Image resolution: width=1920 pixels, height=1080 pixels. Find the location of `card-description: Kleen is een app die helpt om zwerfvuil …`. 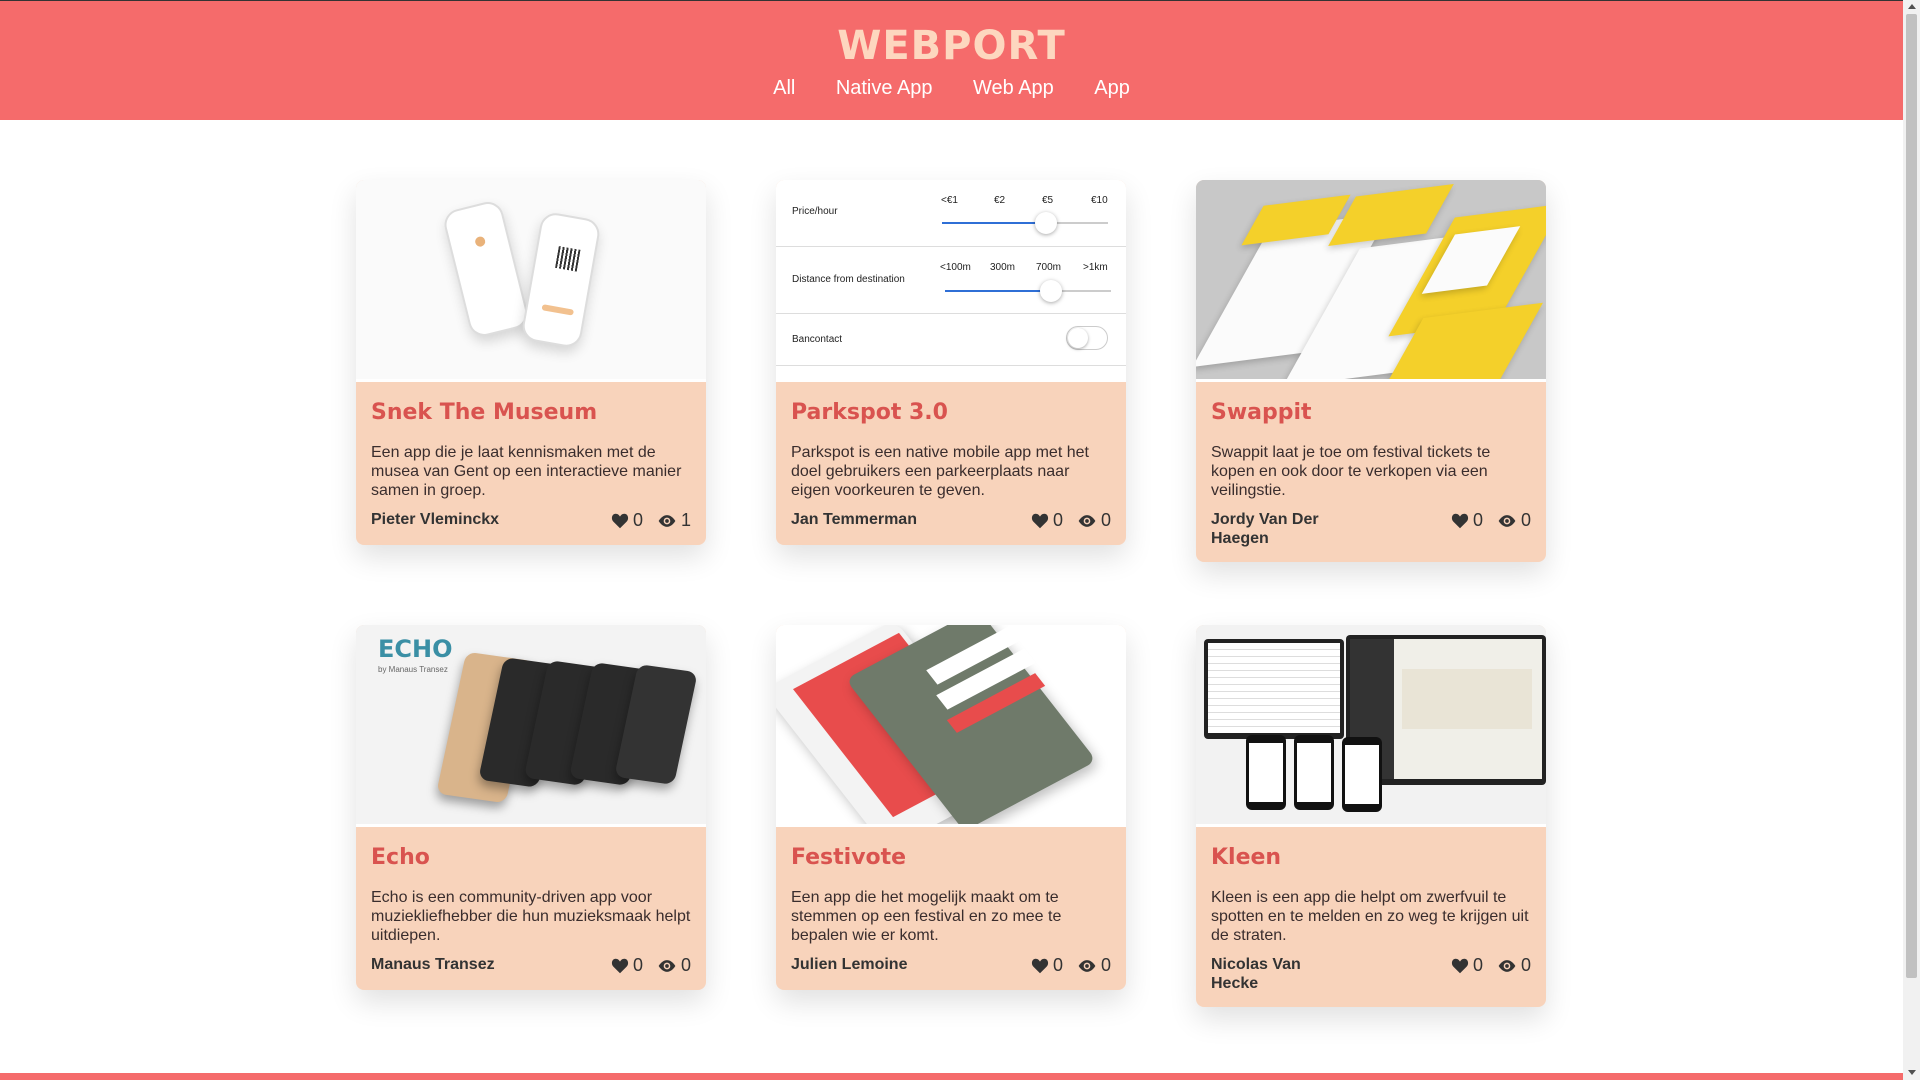

card-description: Kleen is een app die helpt om zwerfvuil … is located at coordinates (1370, 916).